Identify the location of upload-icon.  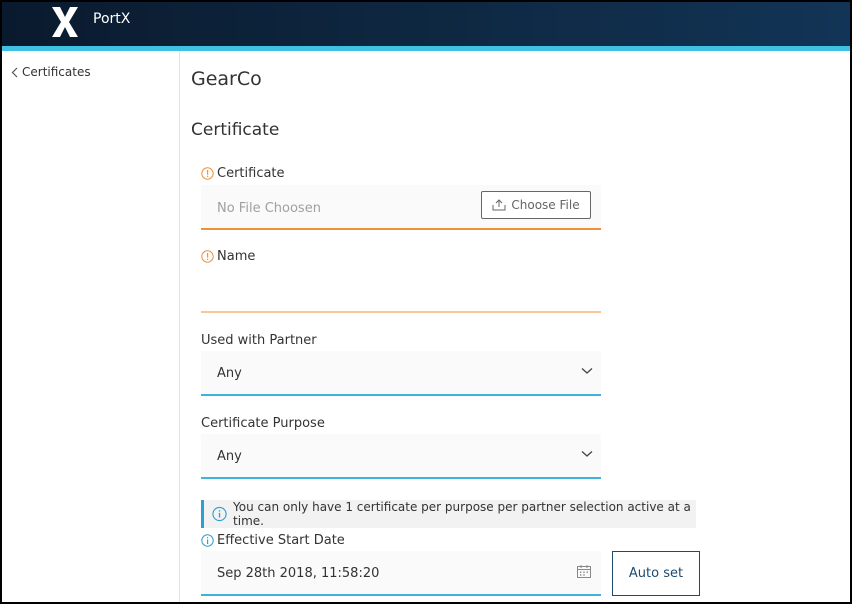
(499, 205).